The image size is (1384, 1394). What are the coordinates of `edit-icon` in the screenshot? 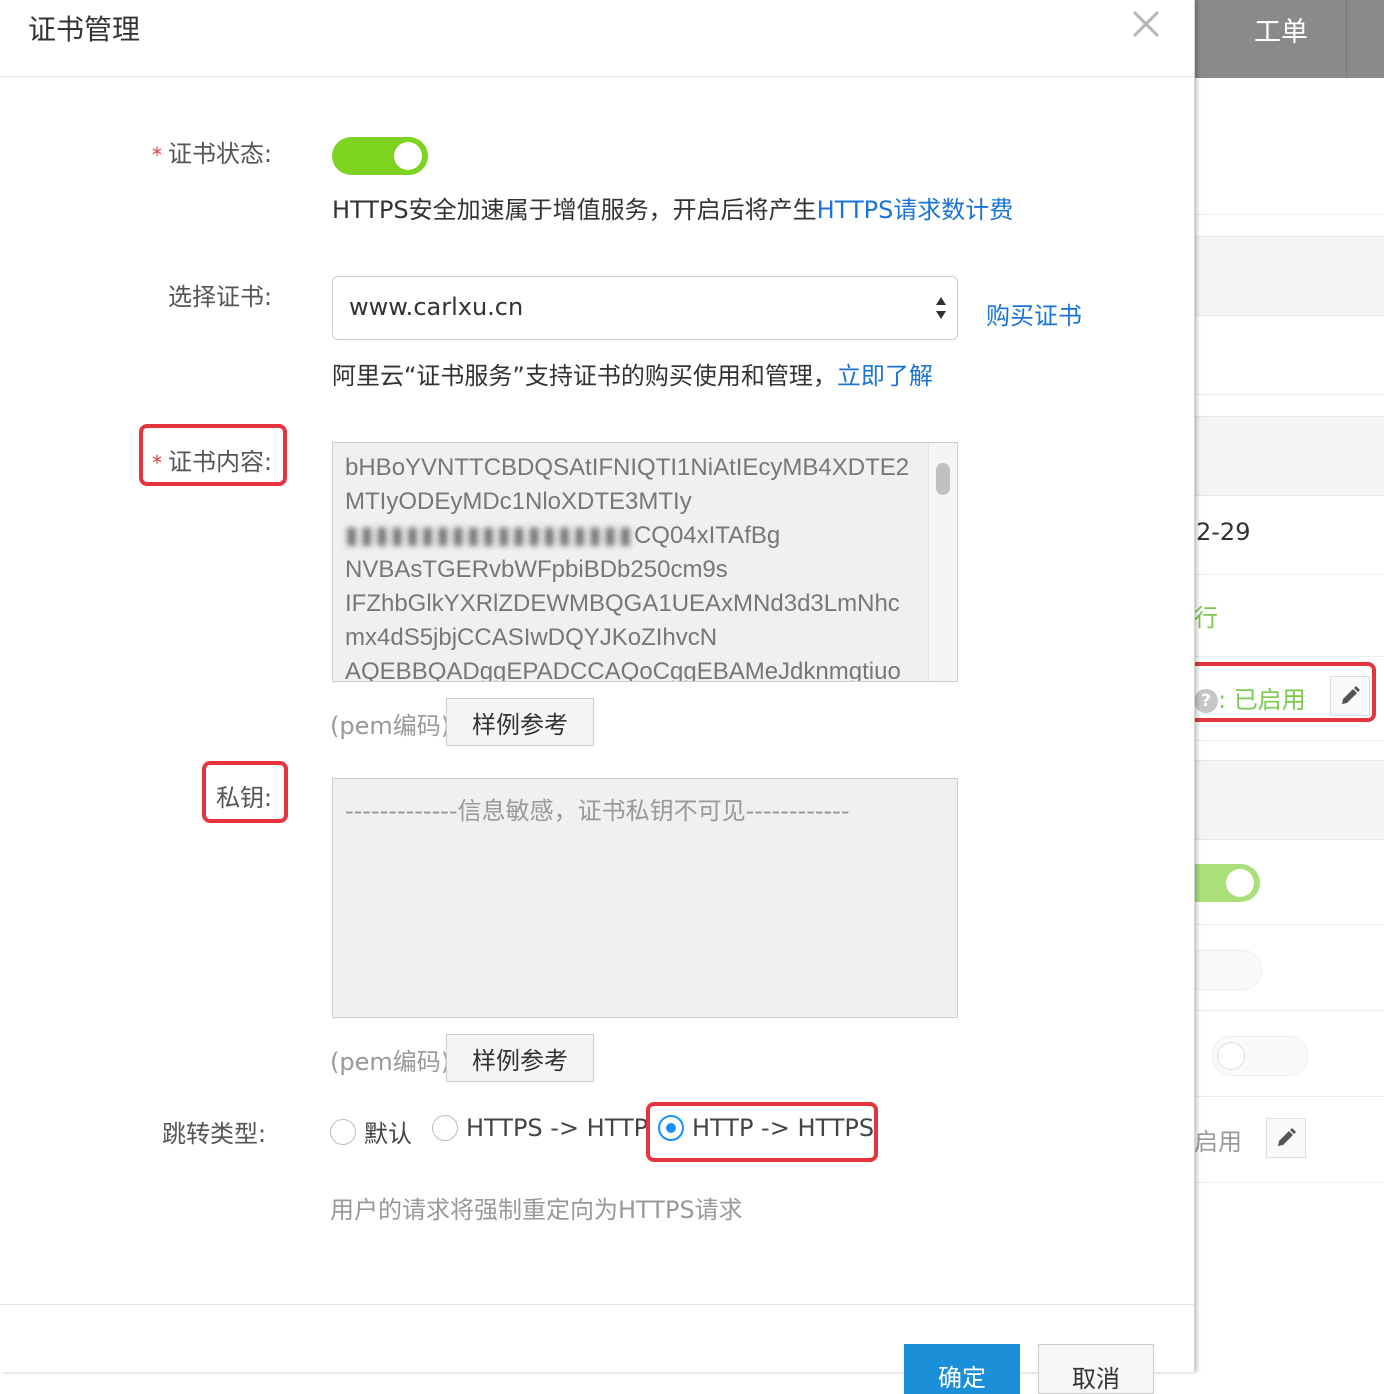 It's located at (1287, 1137).